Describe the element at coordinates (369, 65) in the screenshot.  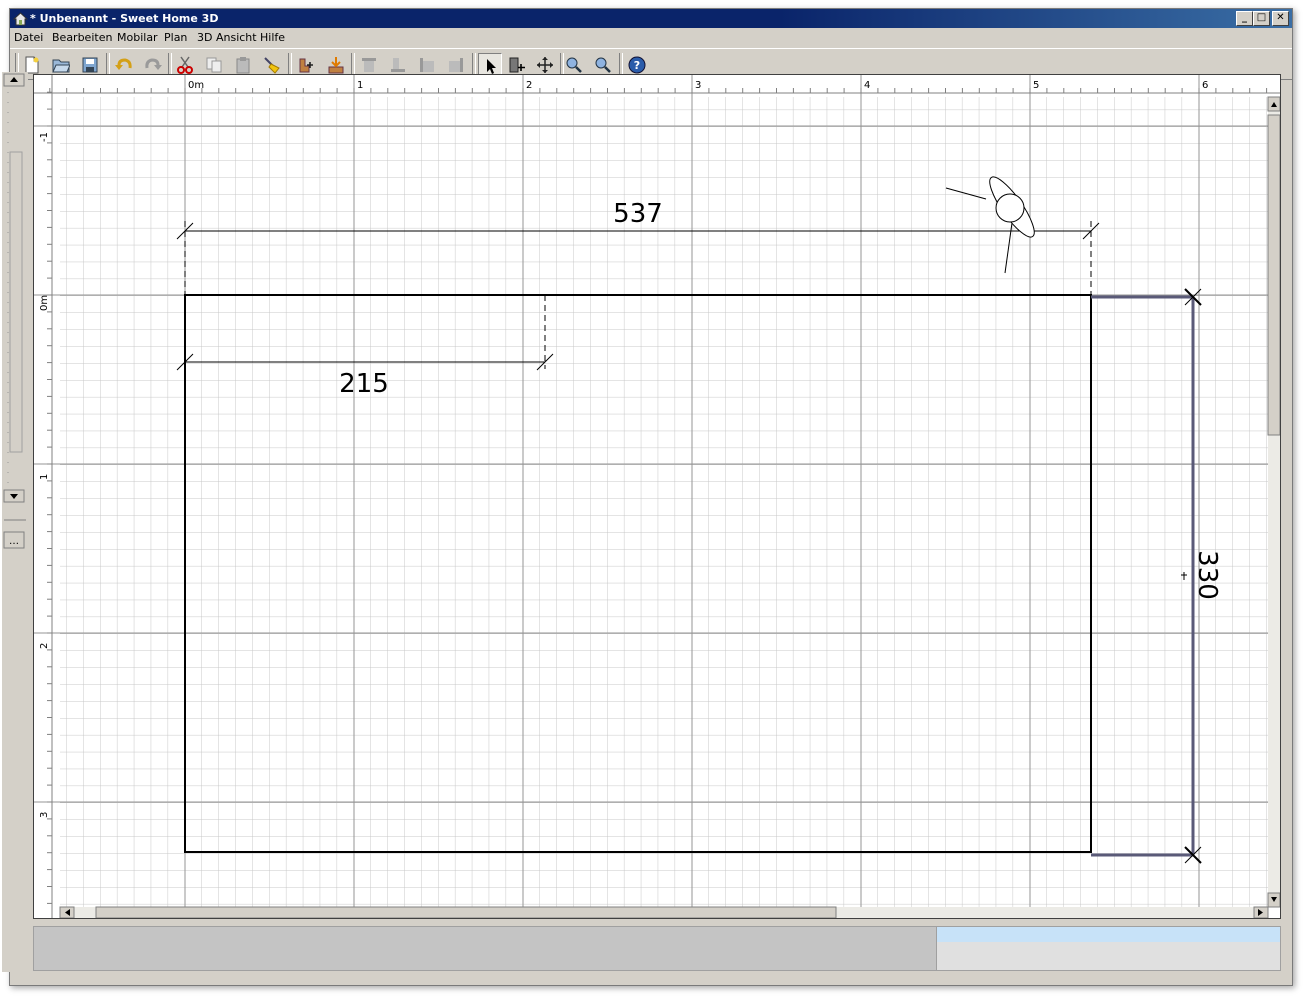
I see `align-top-icon` at that location.